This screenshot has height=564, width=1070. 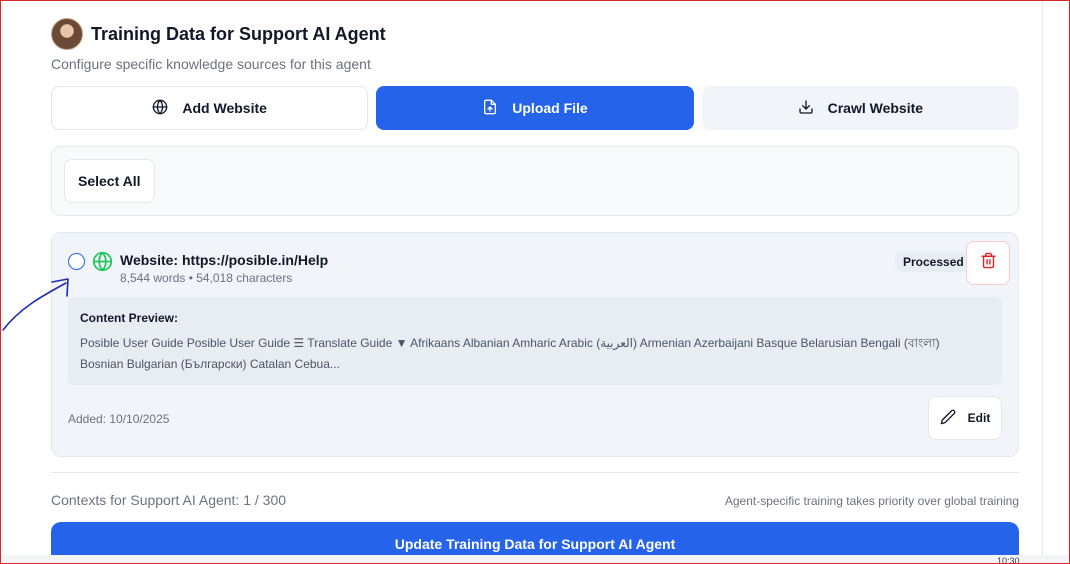 I want to click on tab-label: Add Website, so click(x=224, y=108).